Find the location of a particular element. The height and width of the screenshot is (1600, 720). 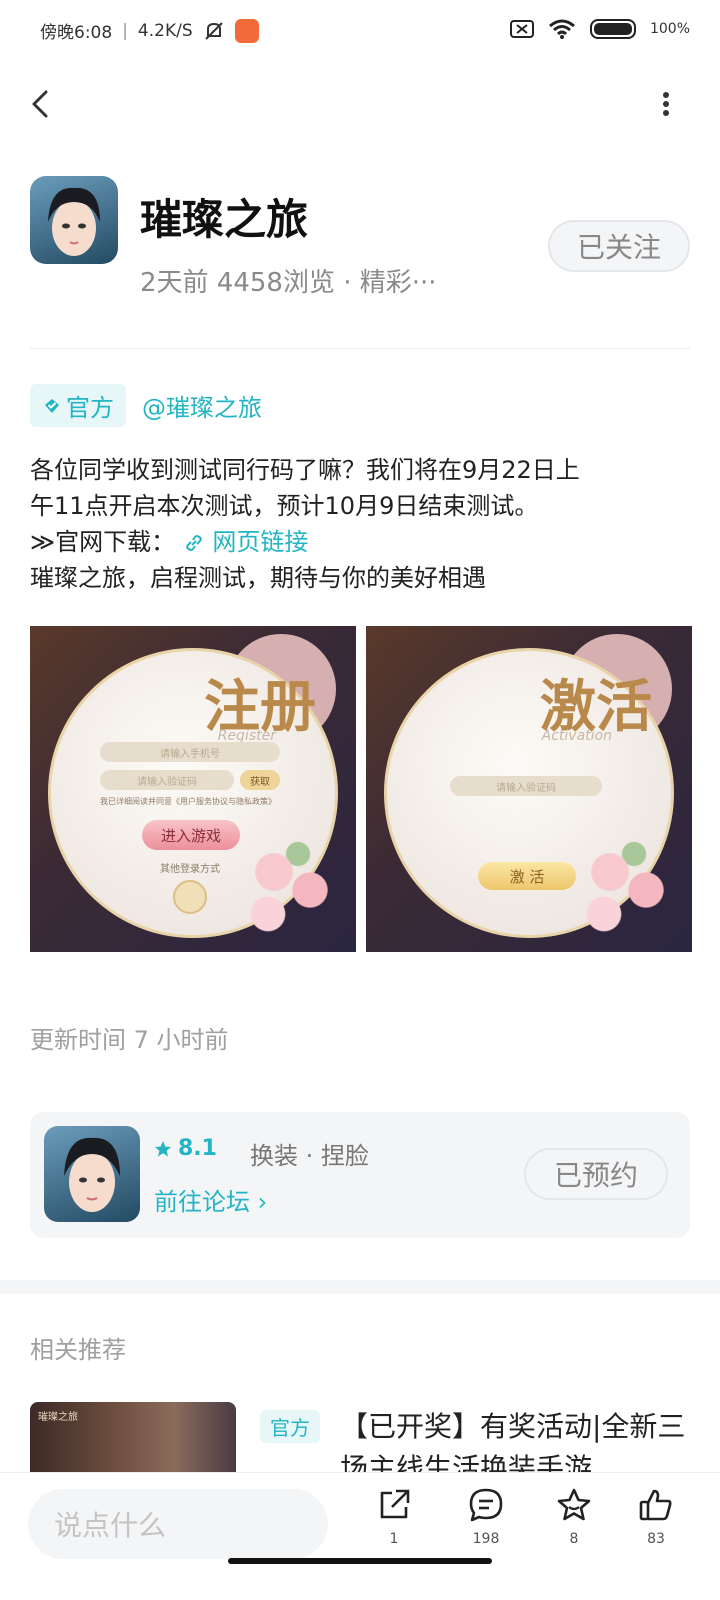

comment-count: 198 is located at coordinates (486, 1539).